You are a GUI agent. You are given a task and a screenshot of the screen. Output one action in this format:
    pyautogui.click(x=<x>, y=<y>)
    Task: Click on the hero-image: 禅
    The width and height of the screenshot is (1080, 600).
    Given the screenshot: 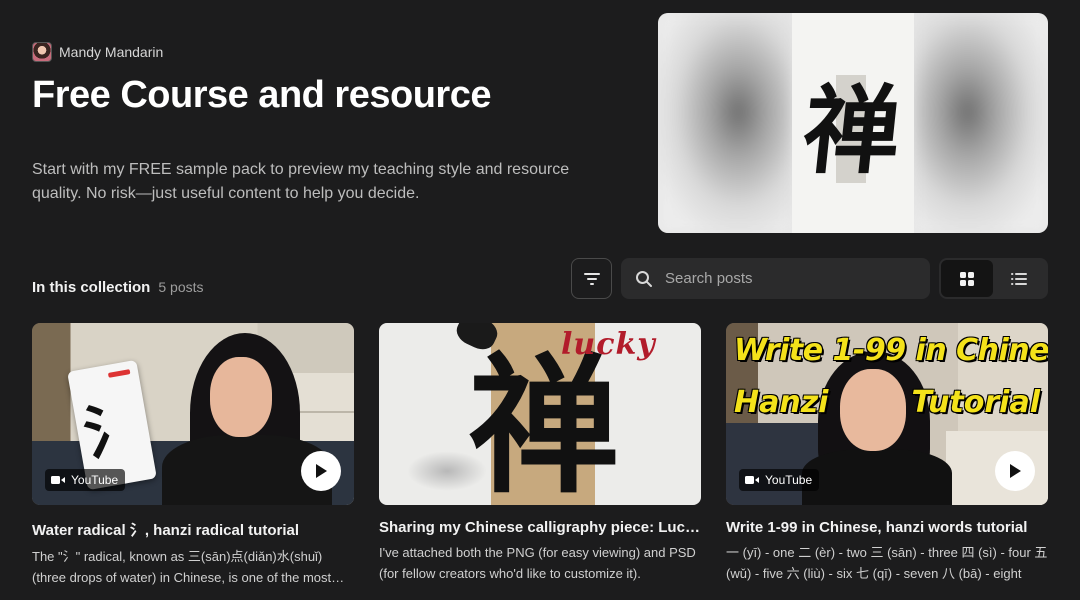 What is the action you would take?
    pyautogui.click(x=853, y=123)
    